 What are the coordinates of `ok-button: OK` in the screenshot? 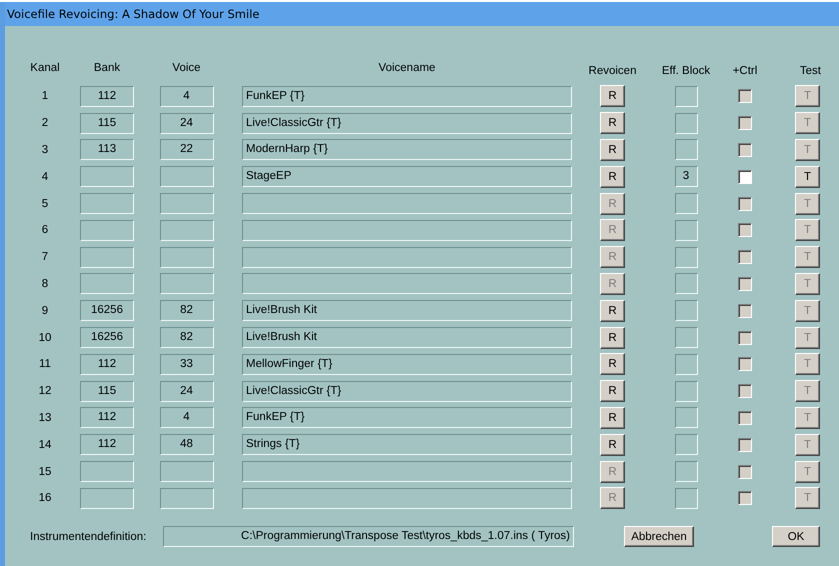 It's located at (796, 537).